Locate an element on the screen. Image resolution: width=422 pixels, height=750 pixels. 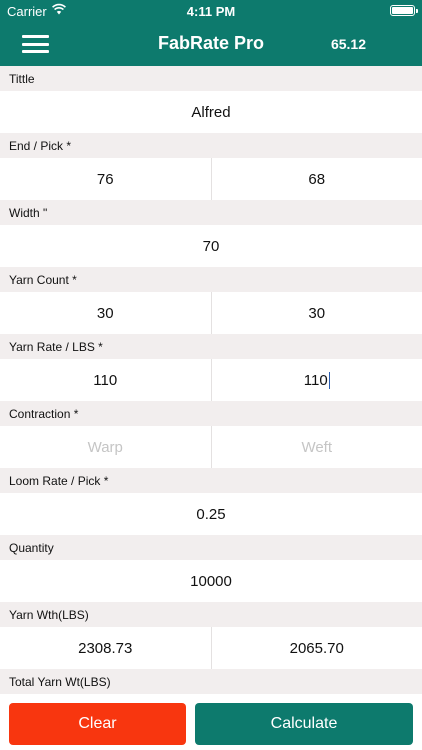
end-pick-row: 76 68 is located at coordinates (211, 179).